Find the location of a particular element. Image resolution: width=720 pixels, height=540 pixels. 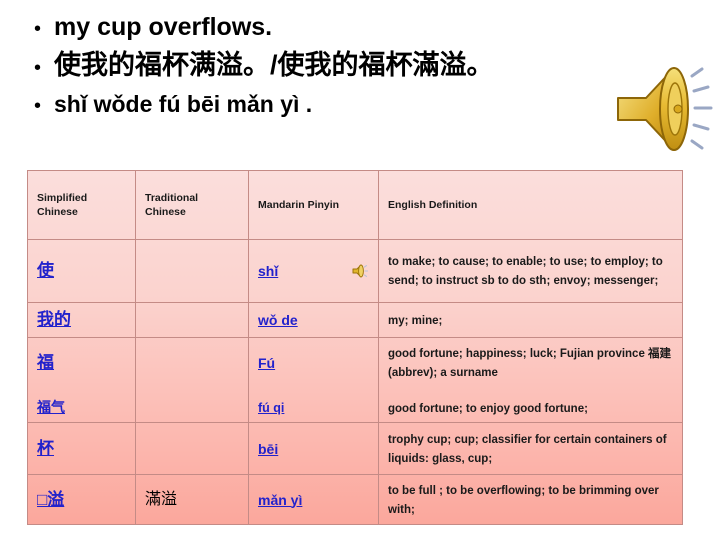

cell-simplified: □溢 is located at coordinates (81, 499).